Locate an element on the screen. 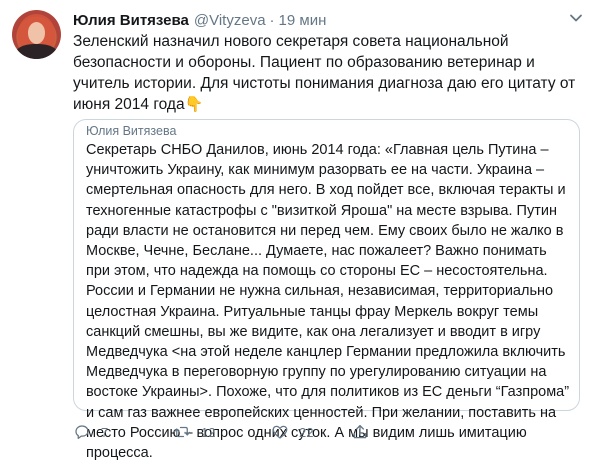 The height and width of the screenshot is (463, 598). tweet-header: Юлия Витязева @Vityzeva · 19 мин is located at coordinates (199, 20).